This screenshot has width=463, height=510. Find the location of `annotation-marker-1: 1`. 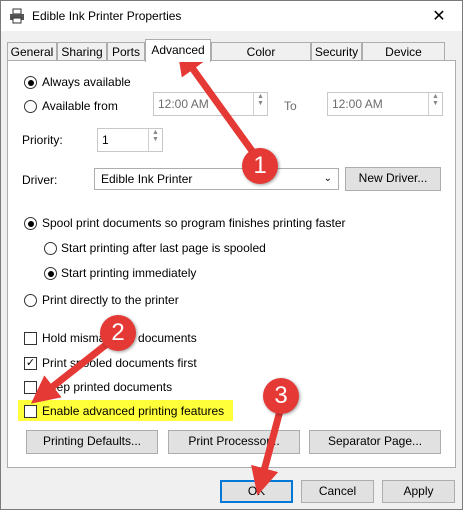

annotation-marker-1: 1 is located at coordinates (260, 166).